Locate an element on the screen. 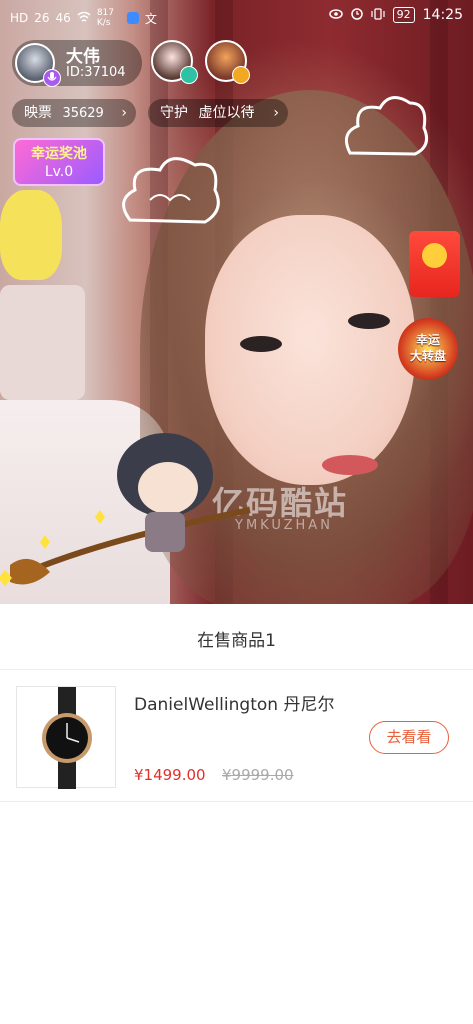 Image resolution: width=473 pixels, height=1024 pixels. product-image is located at coordinates (66, 737).